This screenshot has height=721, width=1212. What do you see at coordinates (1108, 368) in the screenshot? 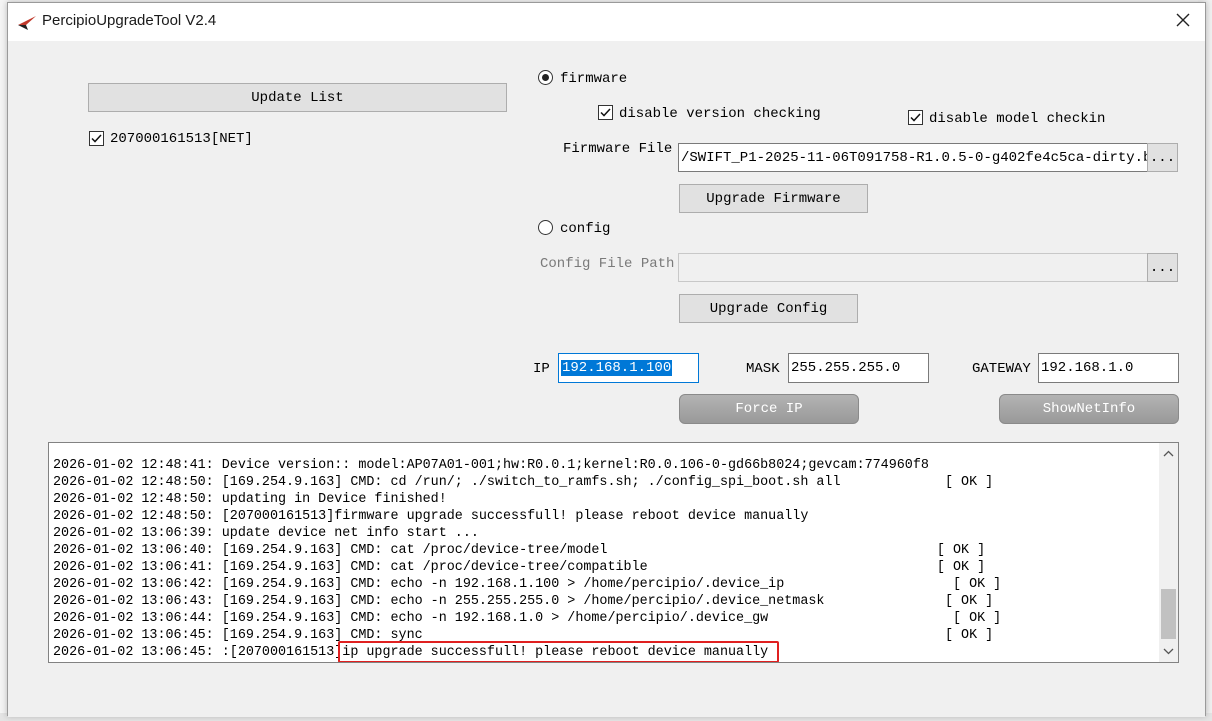
I see `gateway-field: 192.168.1.0` at bounding box center [1108, 368].